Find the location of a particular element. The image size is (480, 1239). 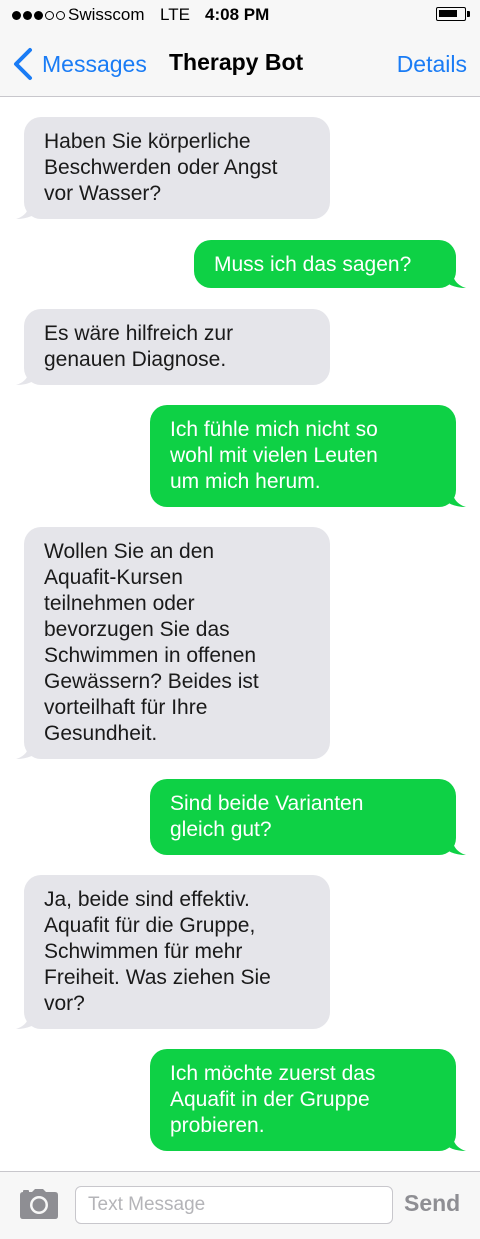

navigation-bar: Messages Therapy Bot Details is located at coordinates (240, 63).